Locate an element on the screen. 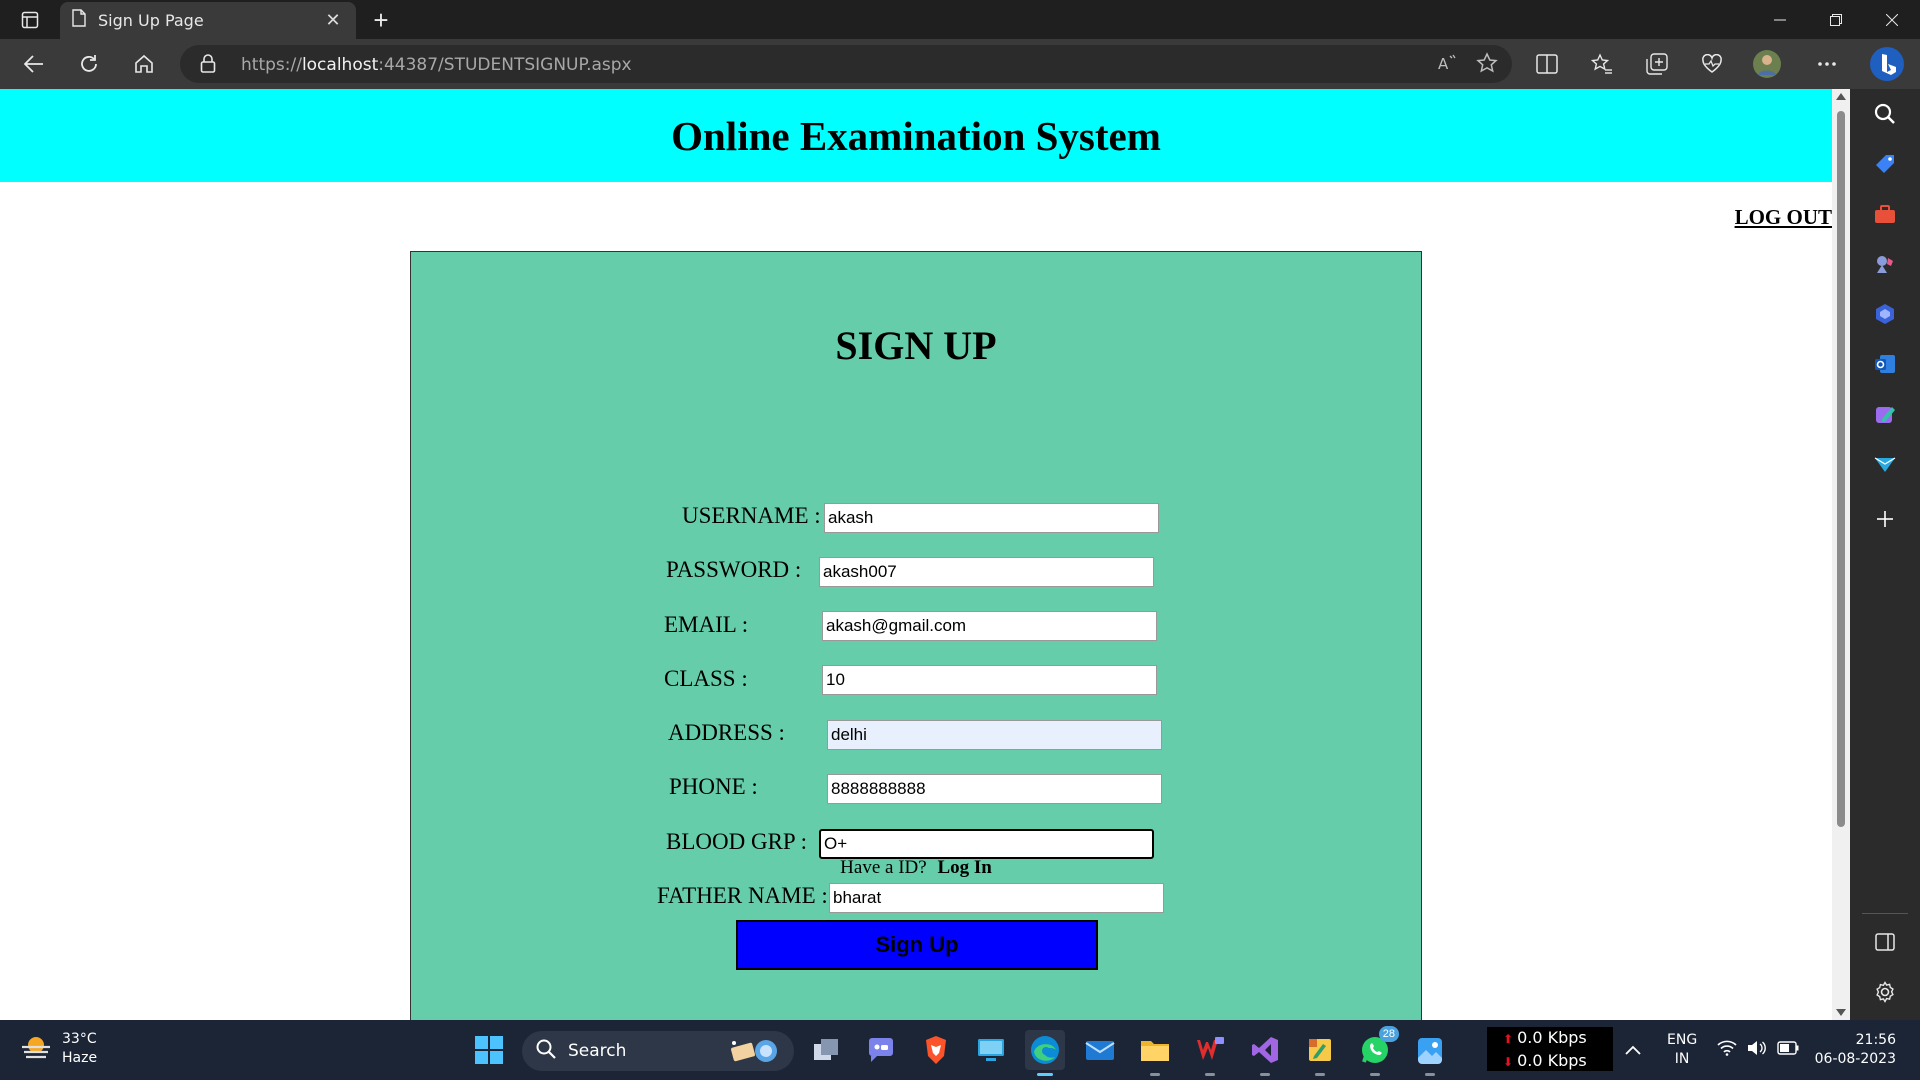  page-scrollbar is located at coordinates (1841, 554).